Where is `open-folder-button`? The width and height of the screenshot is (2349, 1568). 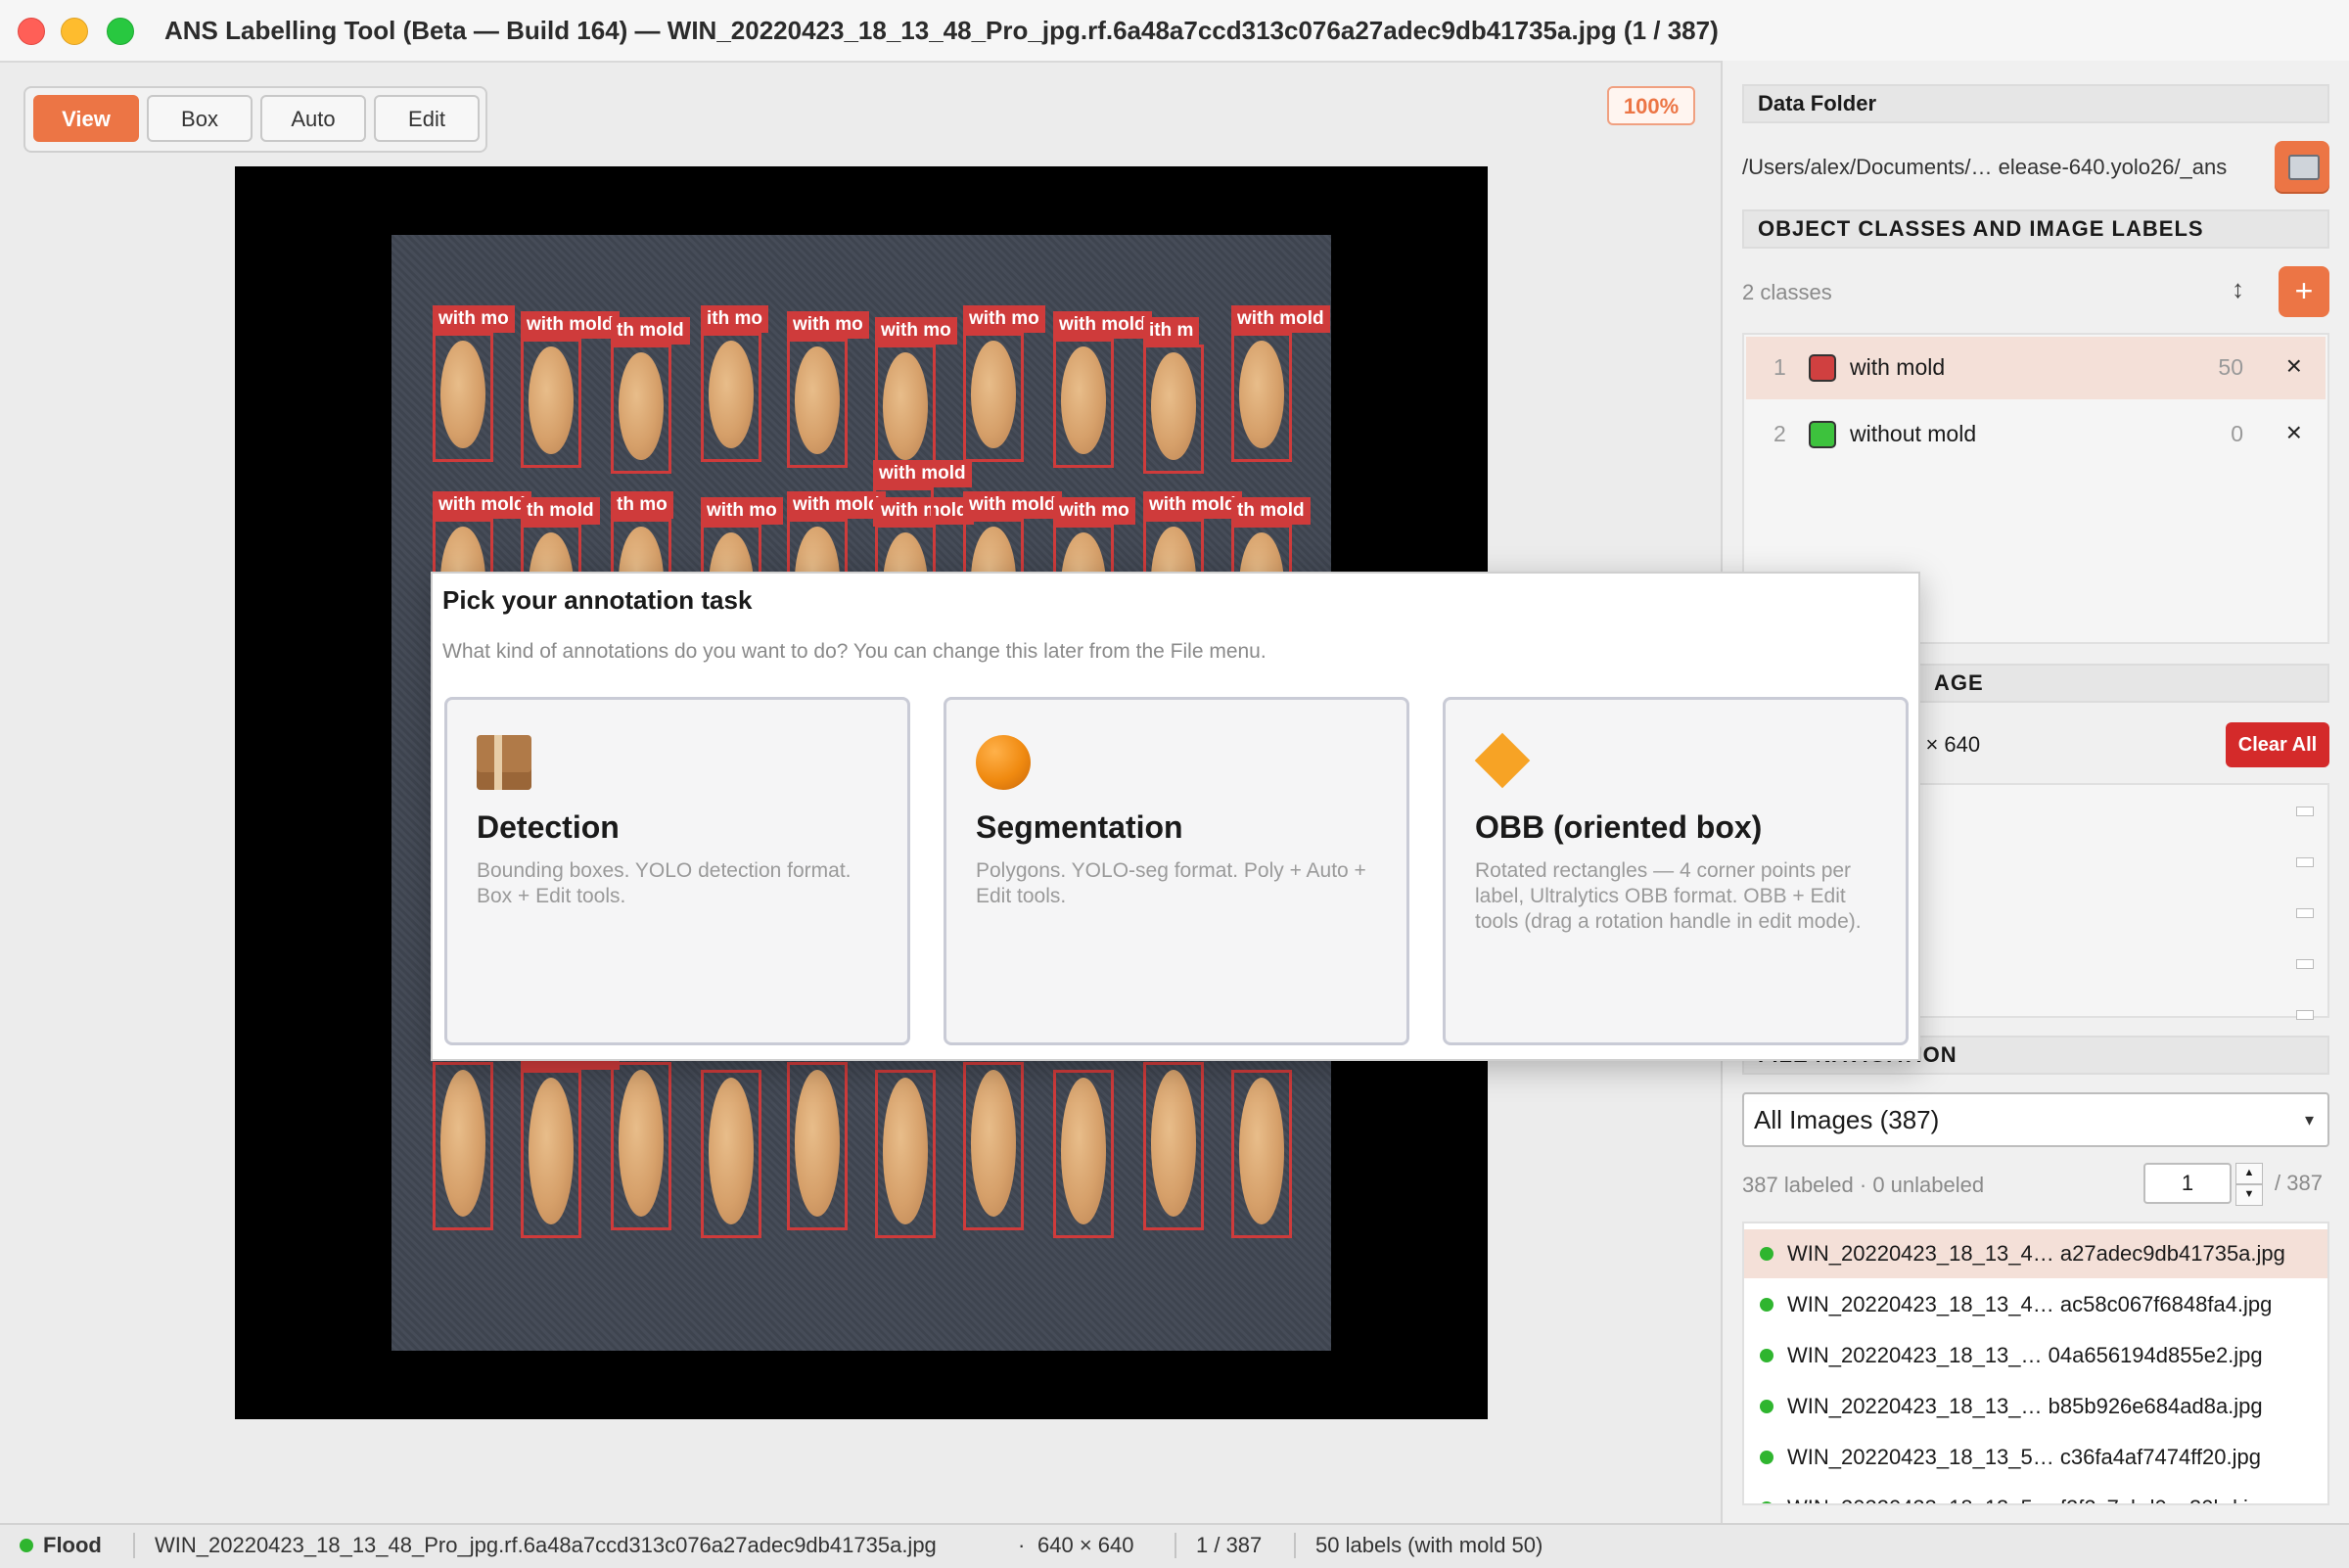 open-folder-button is located at coordinates (2302, 166).